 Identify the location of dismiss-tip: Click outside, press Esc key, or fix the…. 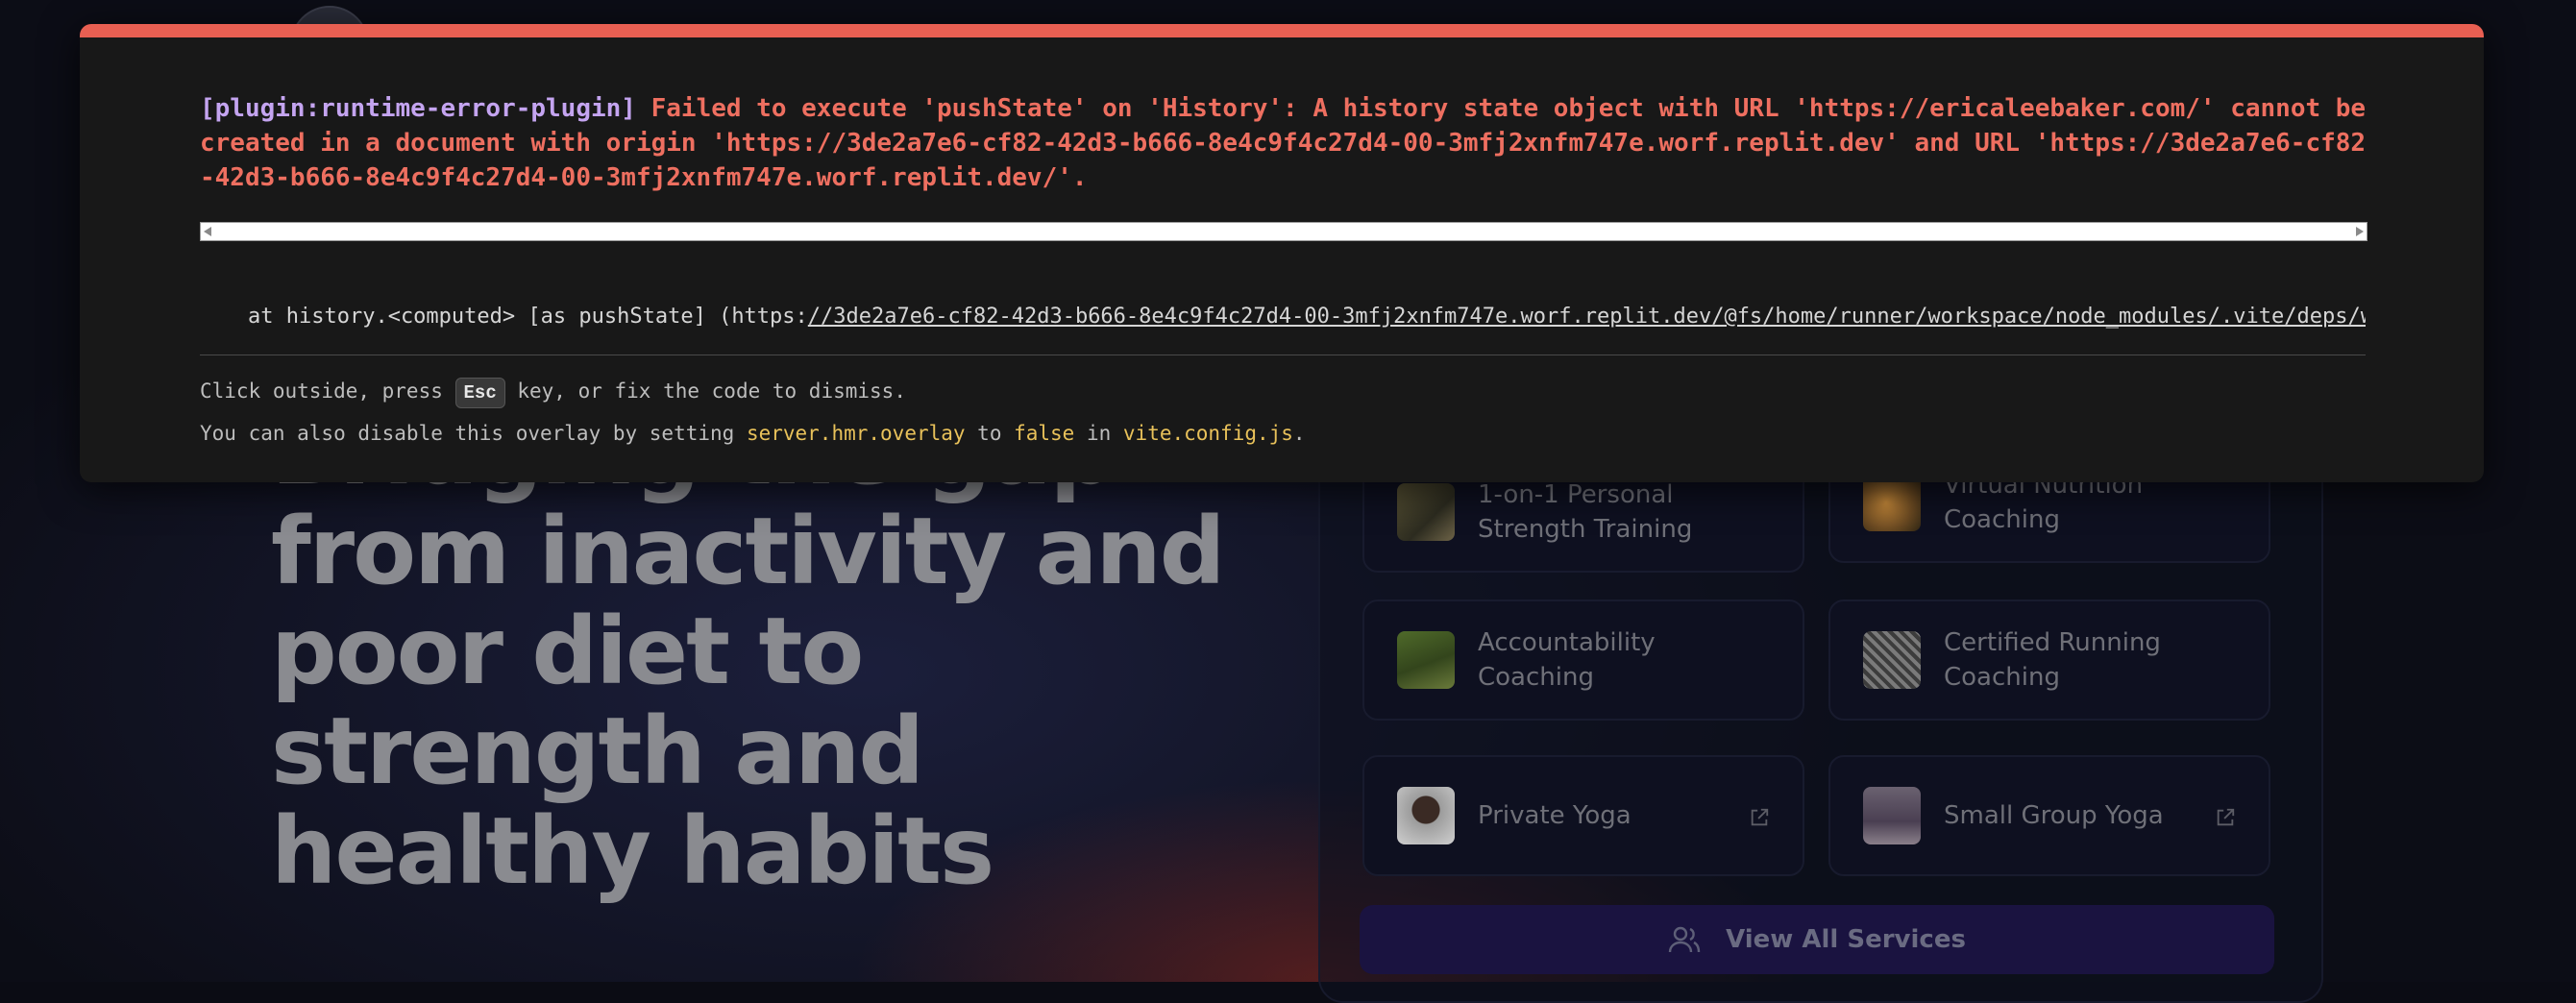
(1283, 392).